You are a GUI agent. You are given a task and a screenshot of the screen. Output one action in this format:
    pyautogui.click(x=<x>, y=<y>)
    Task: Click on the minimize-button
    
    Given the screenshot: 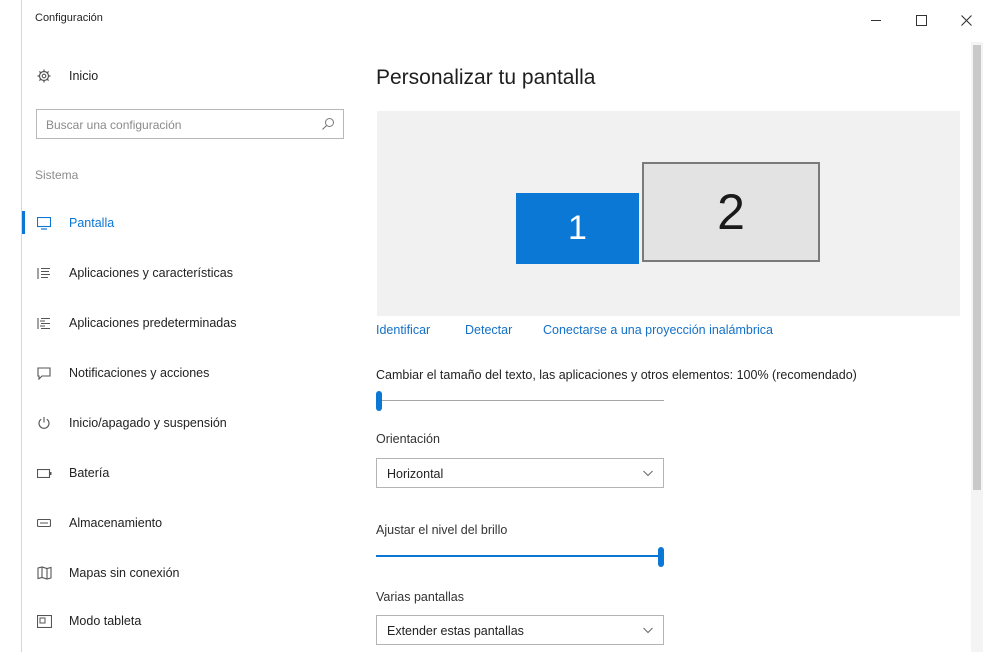 What is the action you would take?
    pyautogui.click(x=876, y=20)
    